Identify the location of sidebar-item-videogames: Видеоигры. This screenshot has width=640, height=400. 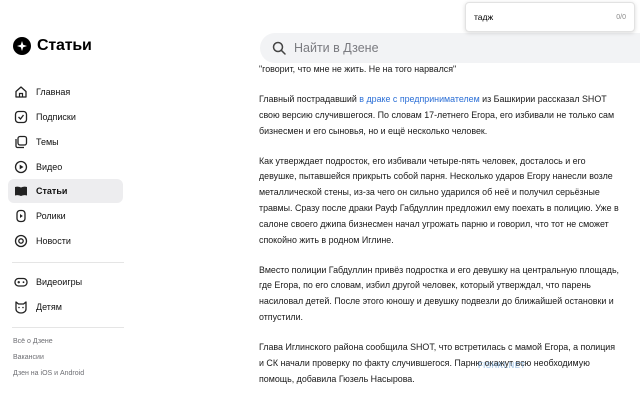
(65, 282).